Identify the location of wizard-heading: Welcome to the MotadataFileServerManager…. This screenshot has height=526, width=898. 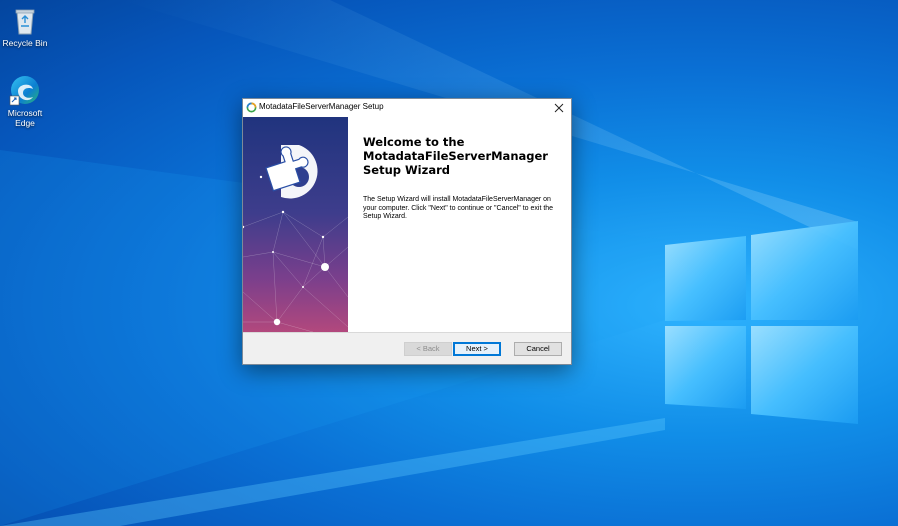
(463, 156).